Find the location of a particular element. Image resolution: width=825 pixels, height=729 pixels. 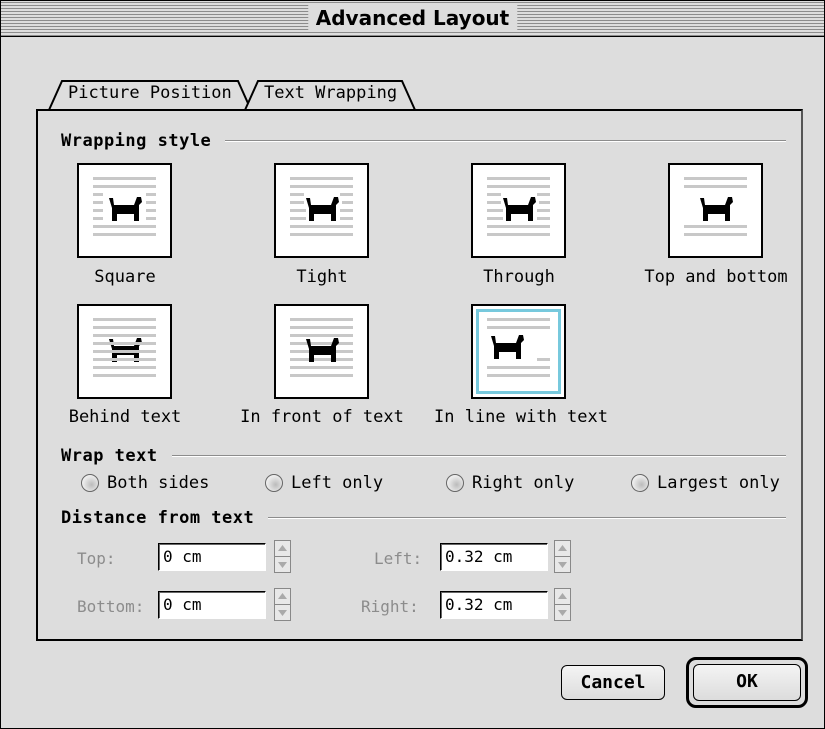

tab-text-wrapping: Text Wrapping is located at coordinates (331, 95).